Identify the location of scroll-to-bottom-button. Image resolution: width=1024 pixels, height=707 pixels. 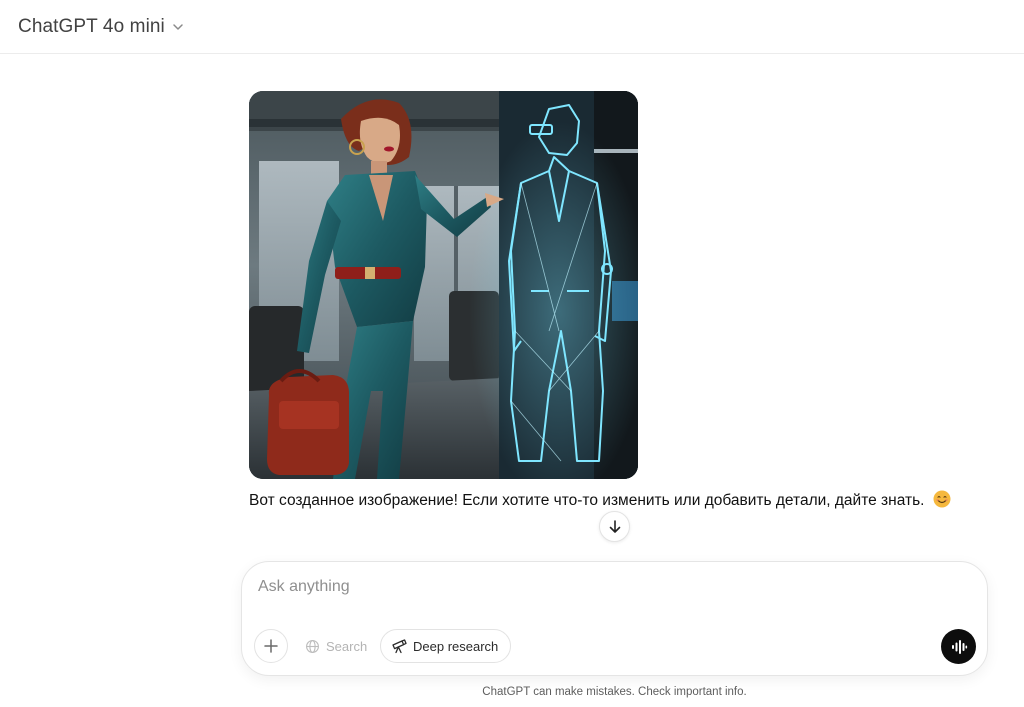
(614, 526).